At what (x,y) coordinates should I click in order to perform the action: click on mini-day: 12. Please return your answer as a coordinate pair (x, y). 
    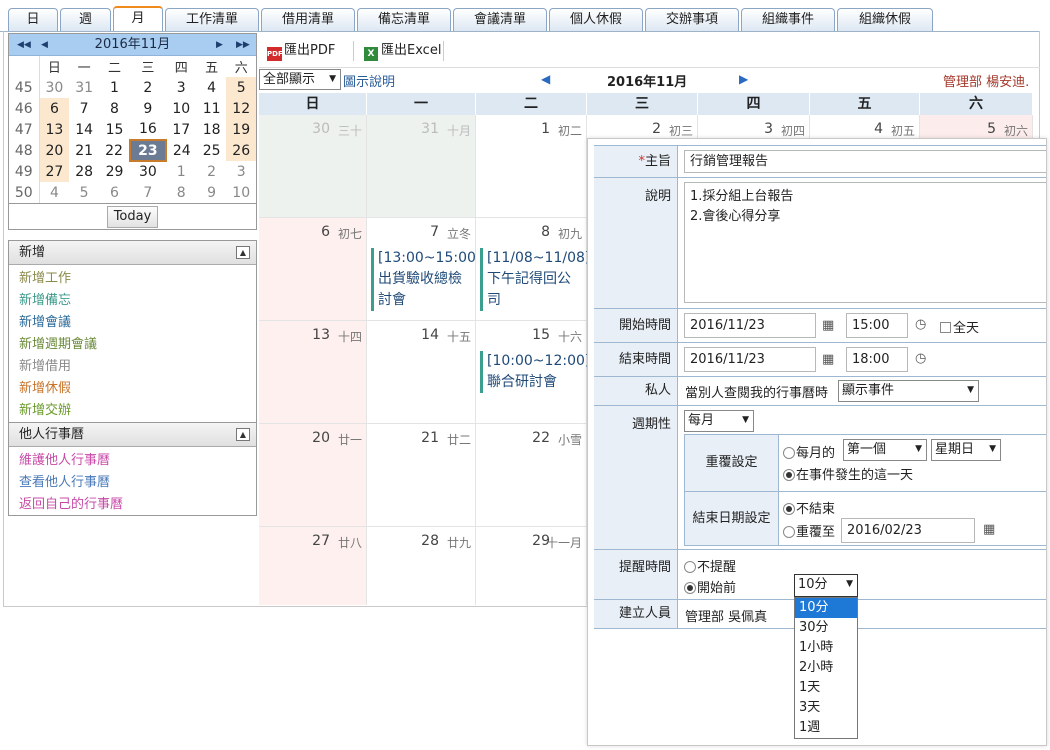
    Looking at the image, I should click on (241, 108).